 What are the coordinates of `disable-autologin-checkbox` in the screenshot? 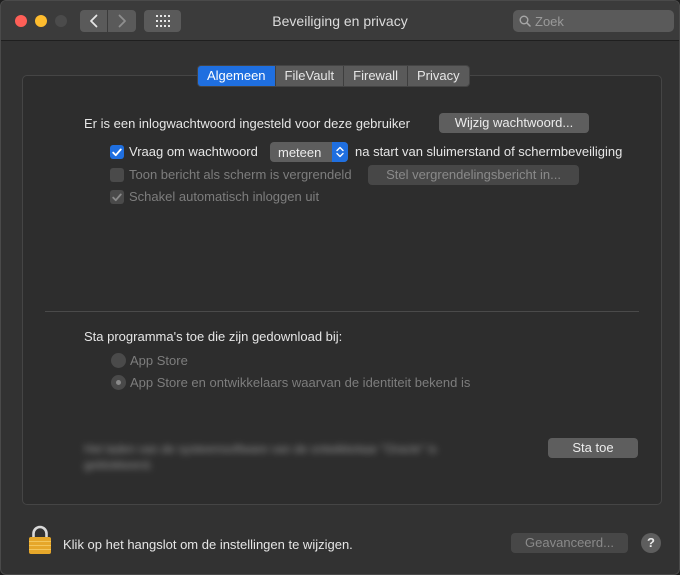 It's located at (117, 197).